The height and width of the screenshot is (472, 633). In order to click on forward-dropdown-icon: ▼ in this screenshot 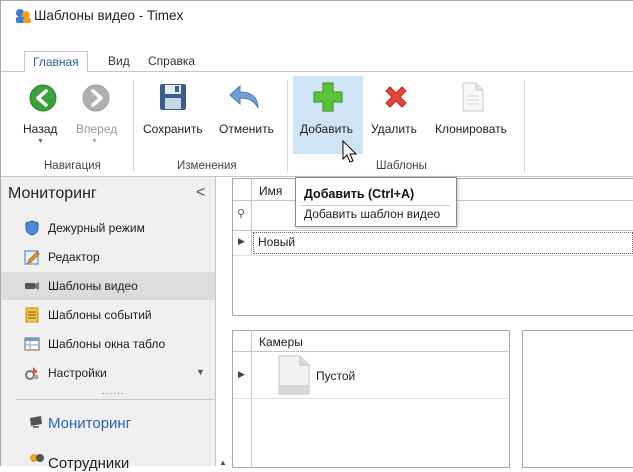, I will do `click(94, 141)`.